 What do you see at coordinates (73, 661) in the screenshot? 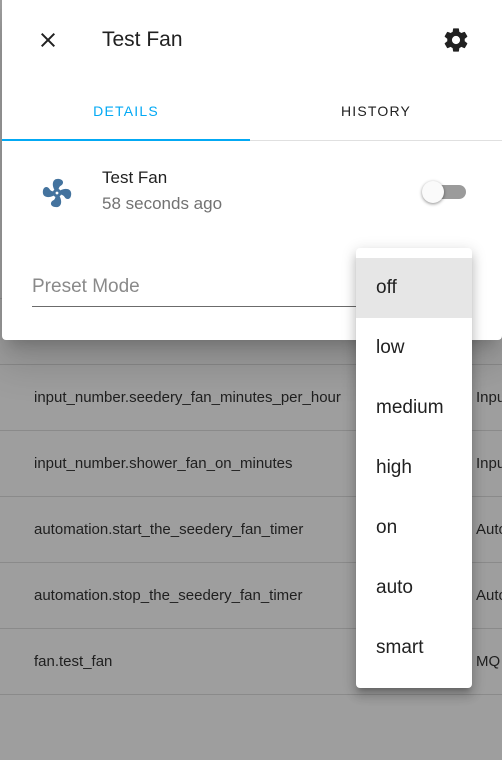
I see `table-cell-entity: fan.test_fan` at bounding box center [73, 661].